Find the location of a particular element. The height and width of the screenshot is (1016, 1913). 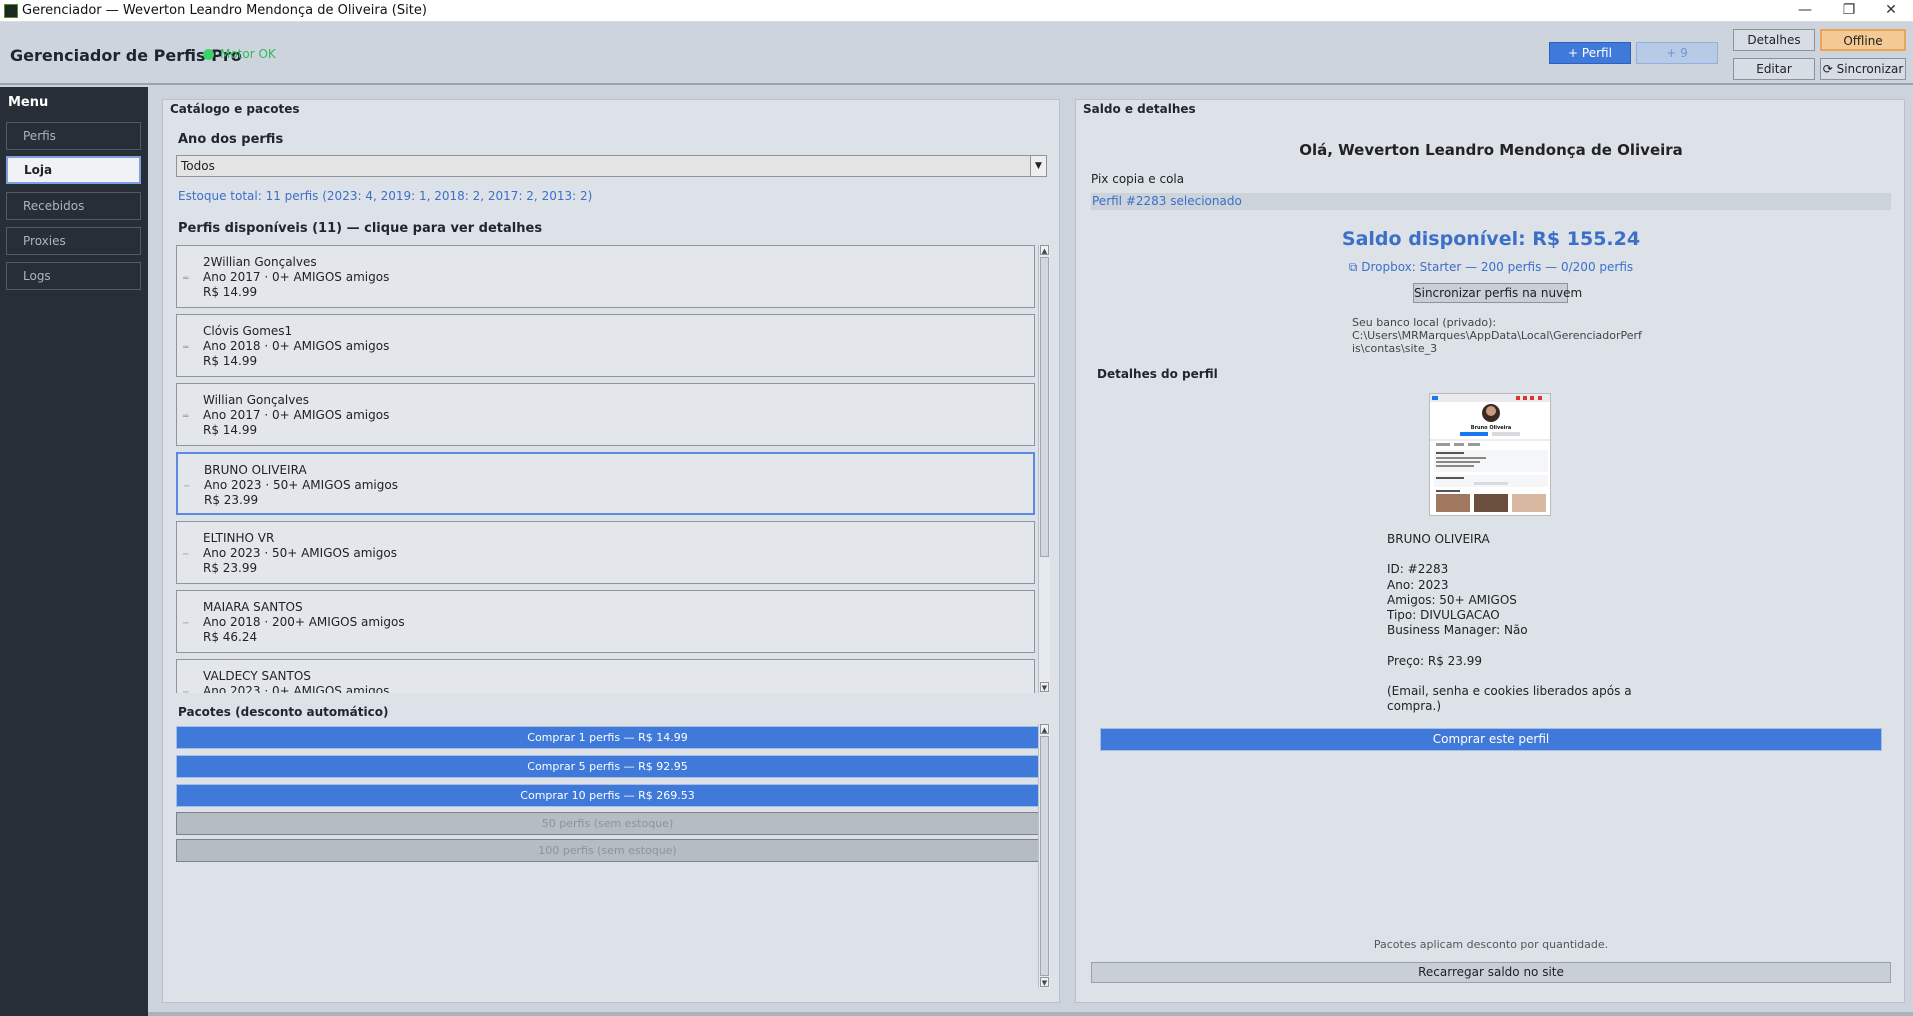

year-label: Ano dos perfis is located at coordinates (231, 139).